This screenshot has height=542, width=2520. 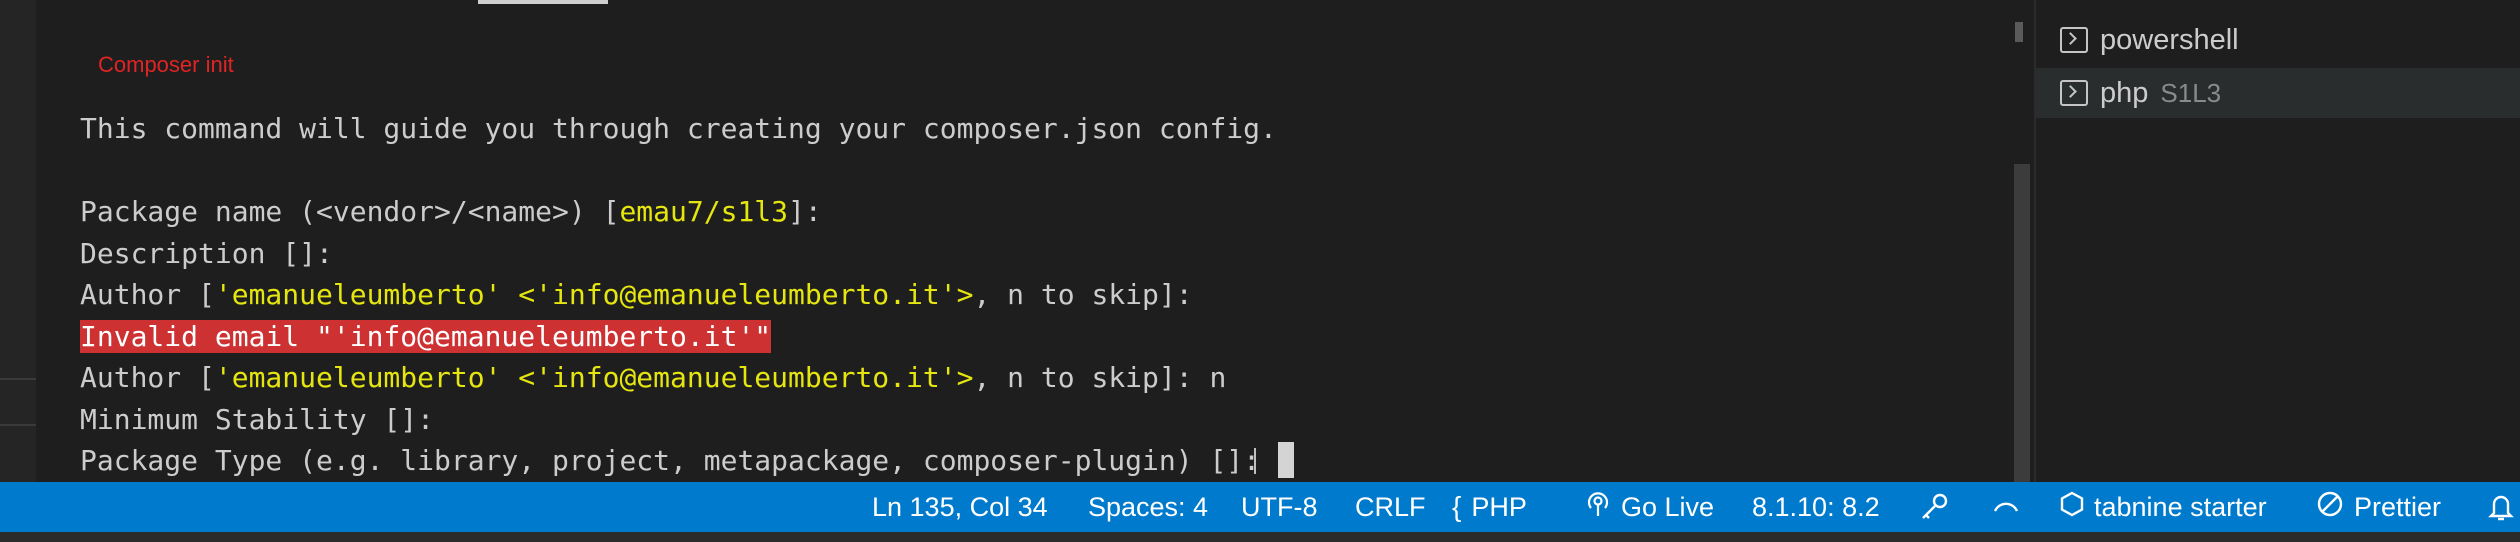 What do you see at coordinates (1260, 537) in the screenshot?
I see `bottom-strip` at bounding box center [1260, 537].